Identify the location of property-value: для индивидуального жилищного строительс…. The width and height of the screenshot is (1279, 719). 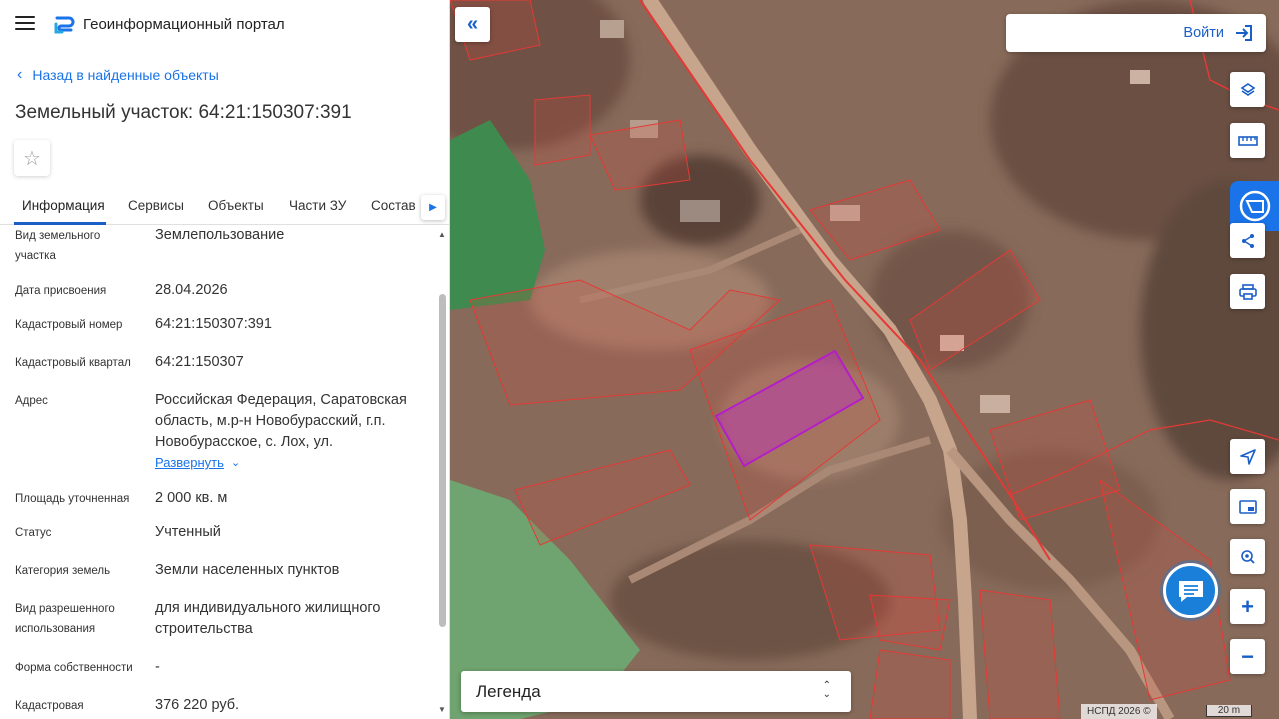
(268, 618).